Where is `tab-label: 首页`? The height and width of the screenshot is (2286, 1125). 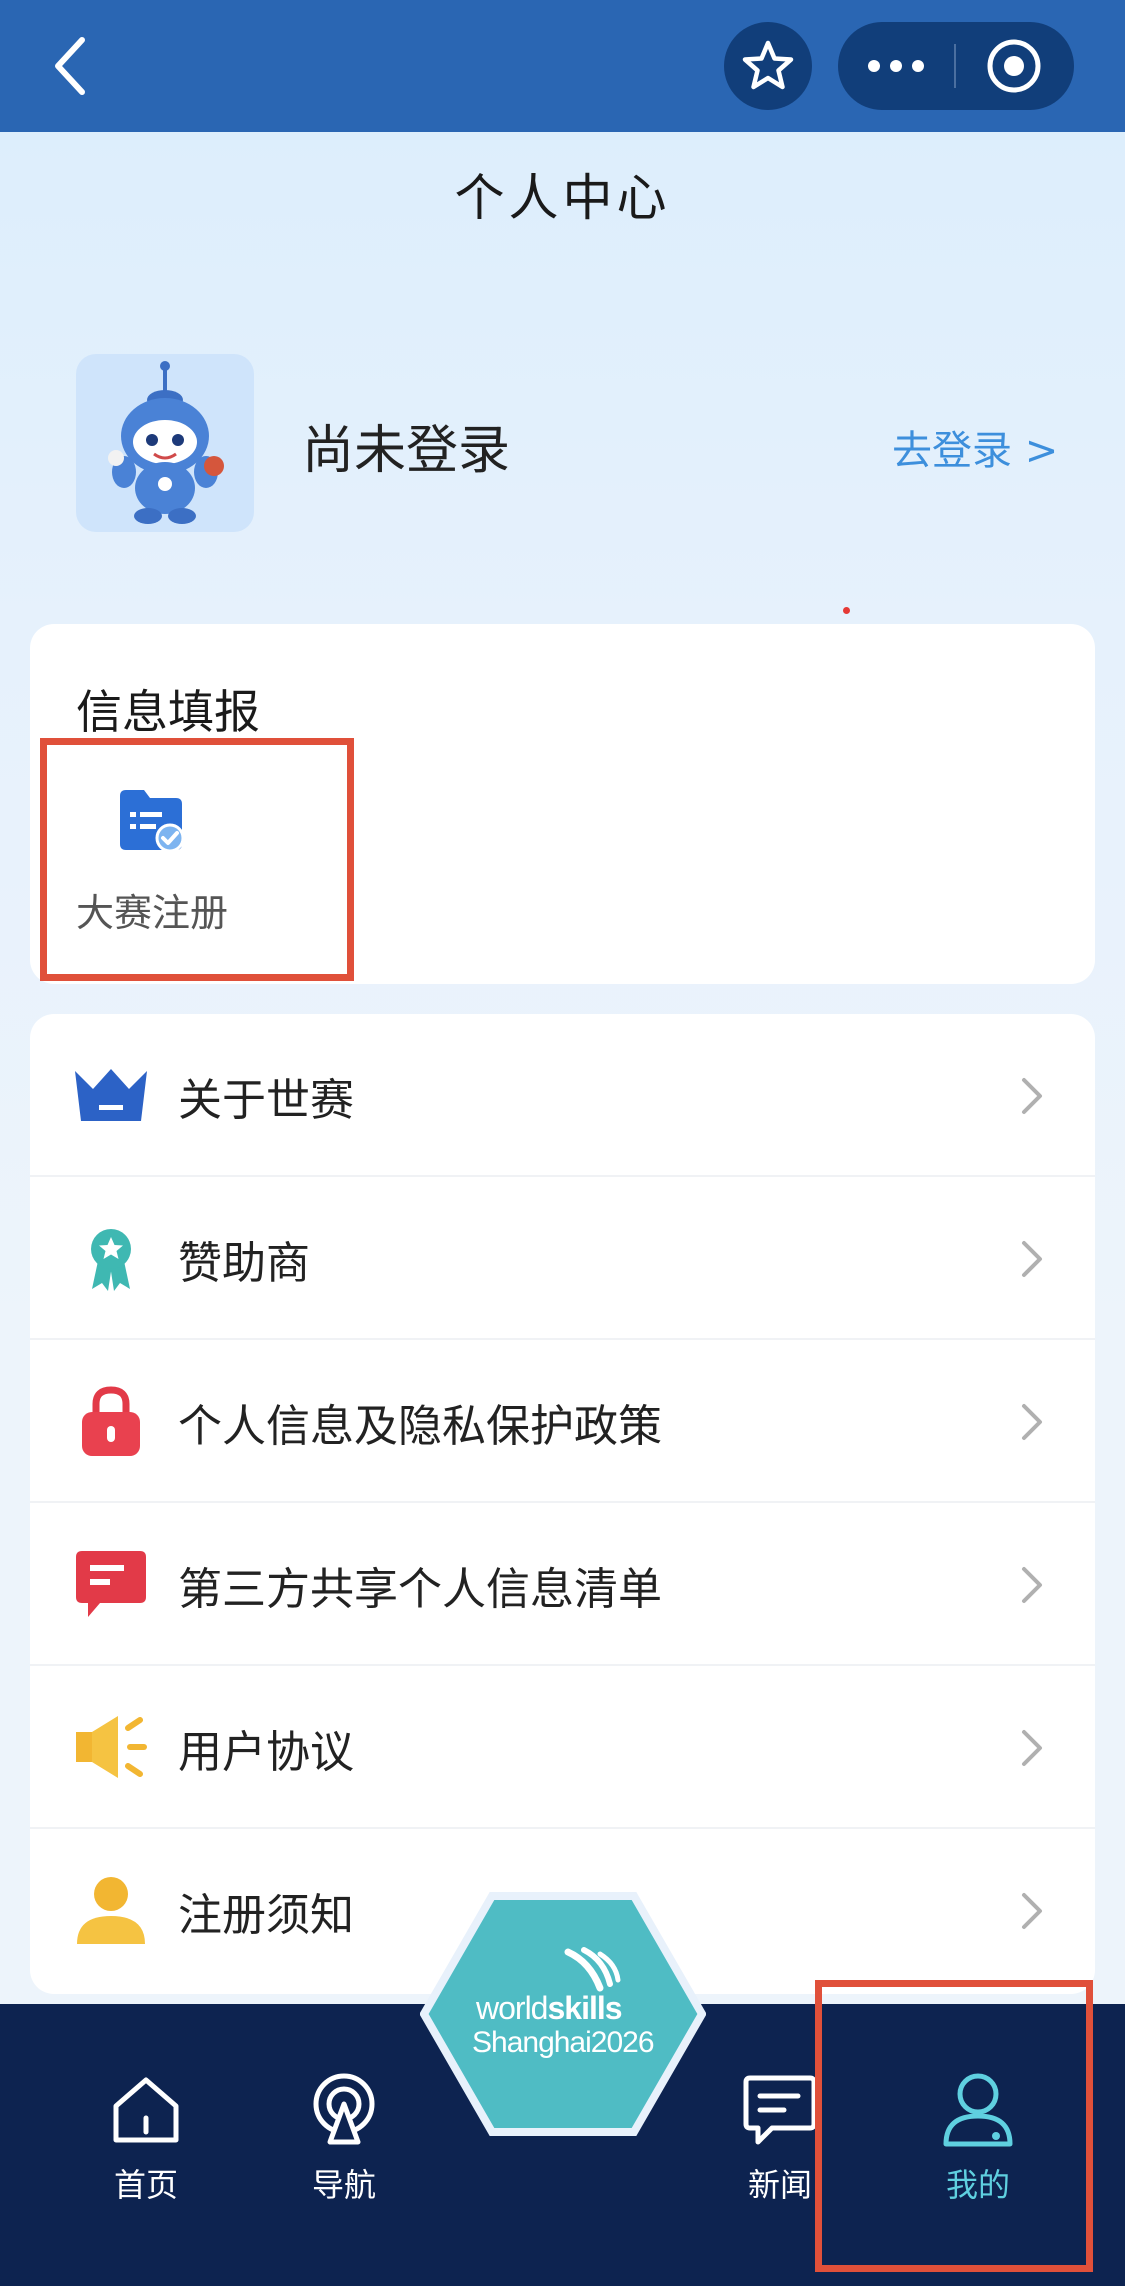
tab-label: 首页 is located at coordinates (145, 2185).